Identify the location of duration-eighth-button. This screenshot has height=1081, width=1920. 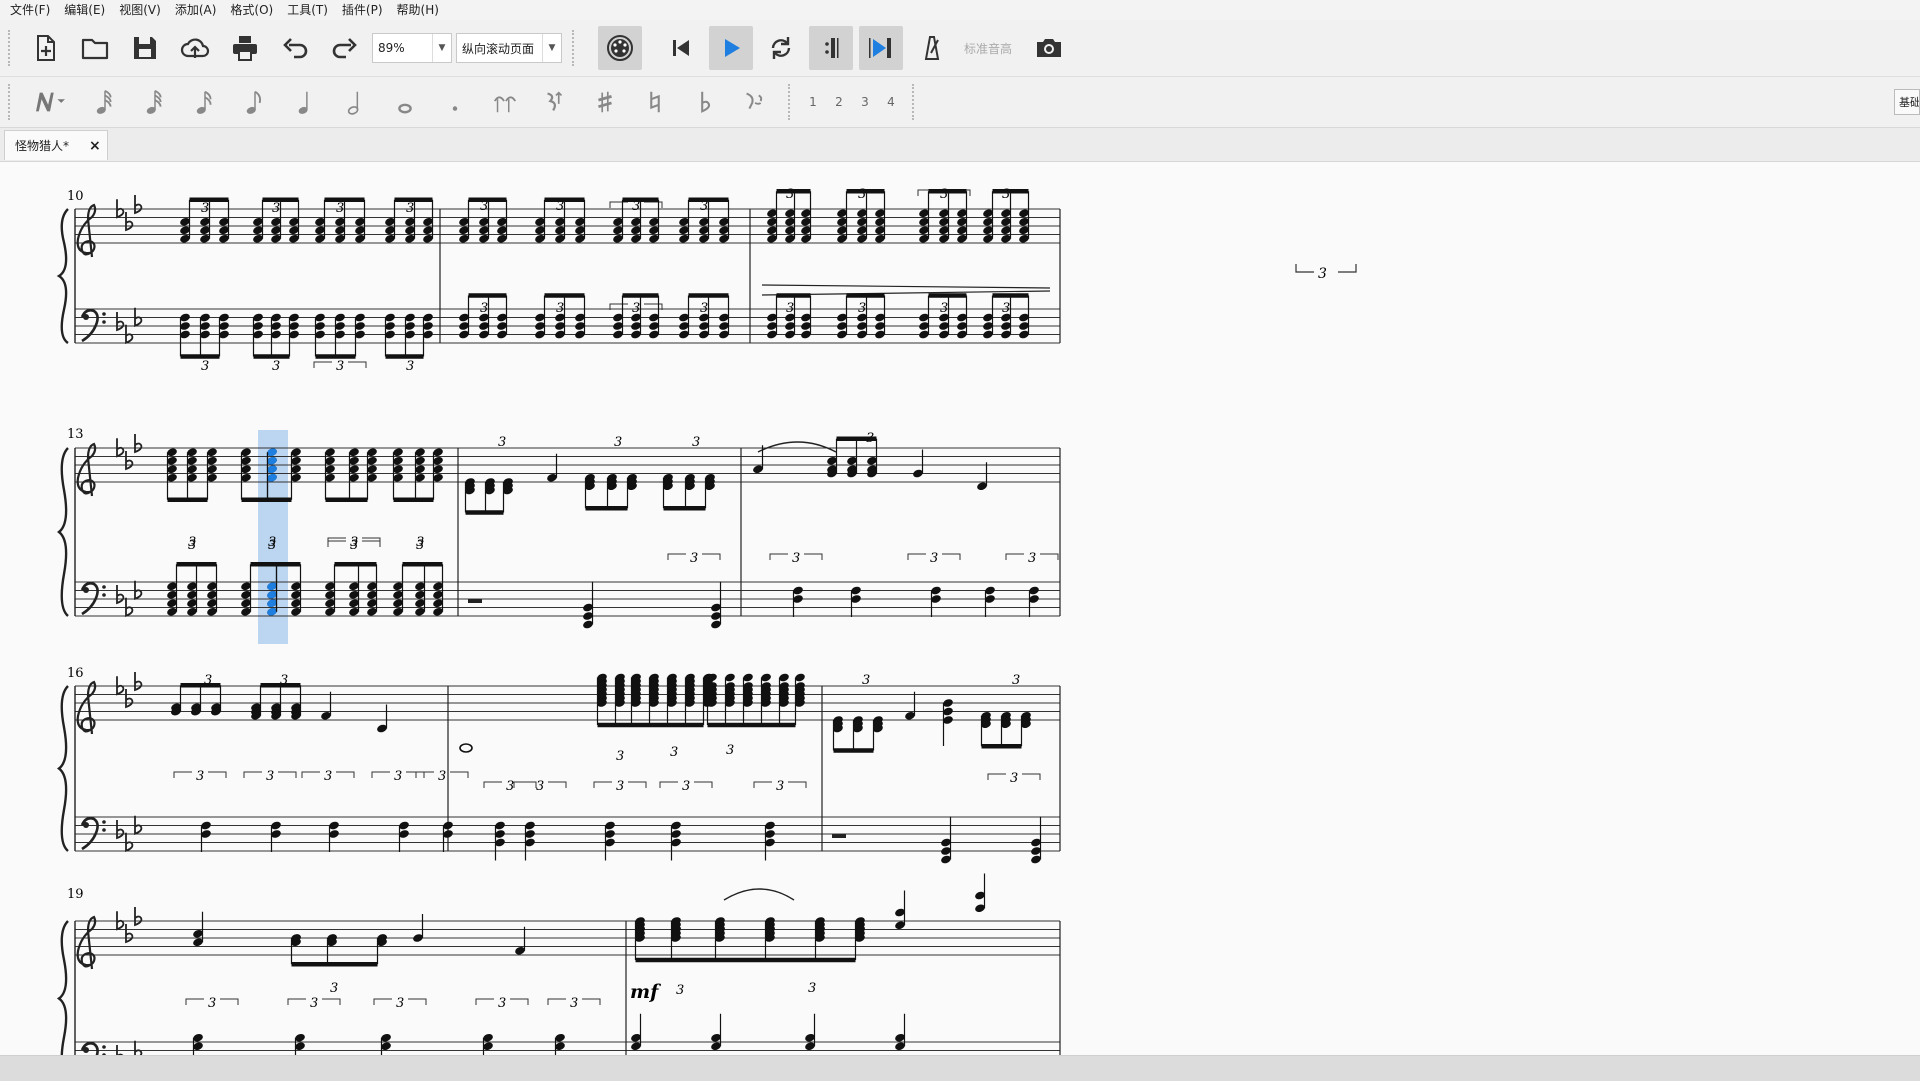
(255, 102).